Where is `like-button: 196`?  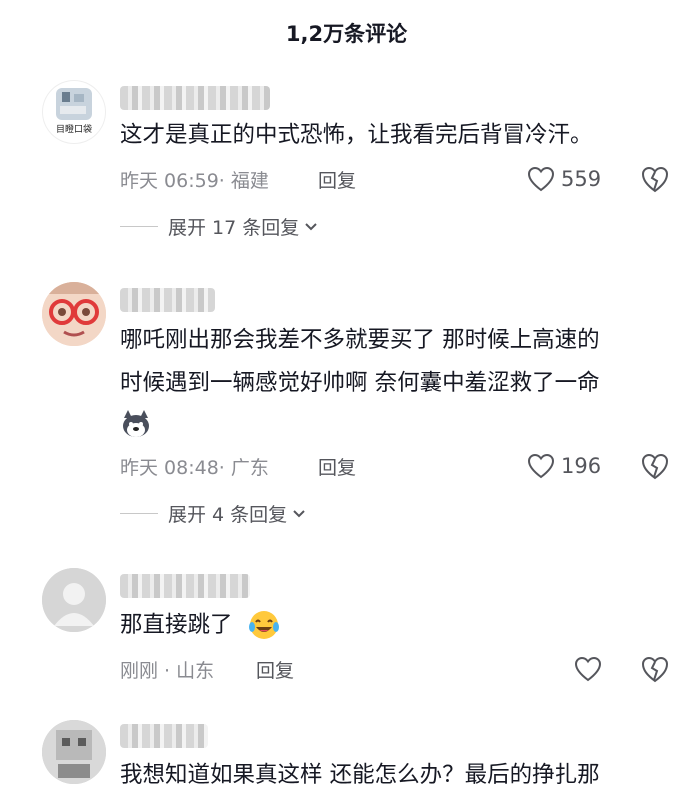
like-button: 196 is located at coordinates (564, 466).